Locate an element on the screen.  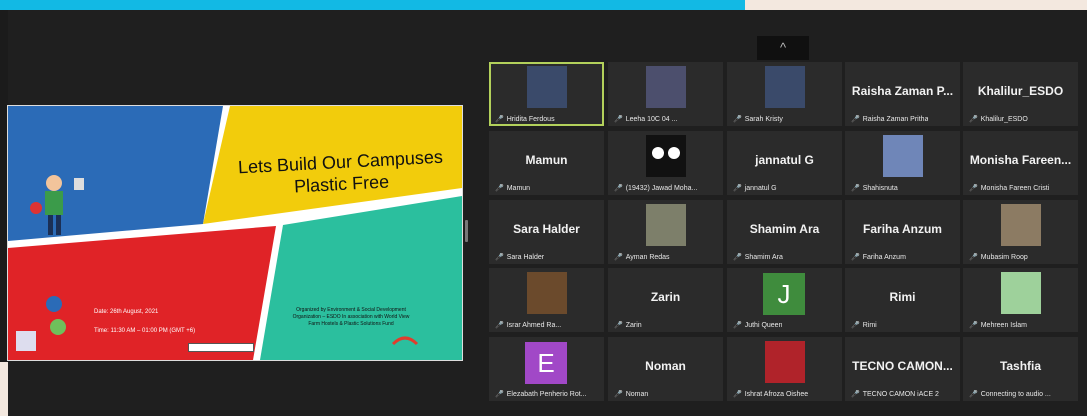
participant-tile: TECNO CAMON... 🎤 TECNO CAMON iACE 2 is located at coordinates (902, 369).